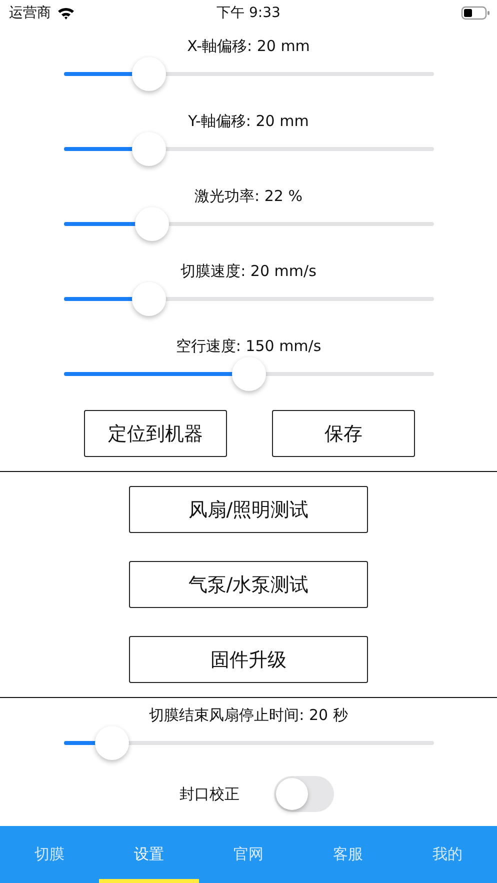  Describe the element at coordinates (248, 13) in the screenshot. I see `clock-text: 下午 9:33` at that location.